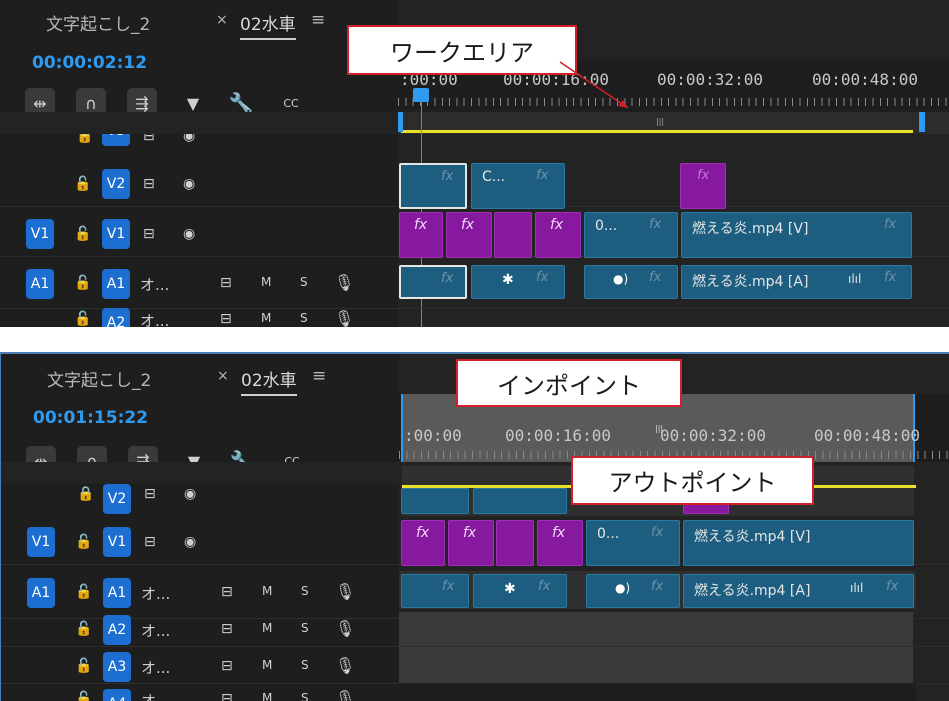 The width and height of the screenshot is (949, 701). Describe the element at coordinates (692, 480) in the screenshot. I see `out-point-callout: アウトポイント` at that location.